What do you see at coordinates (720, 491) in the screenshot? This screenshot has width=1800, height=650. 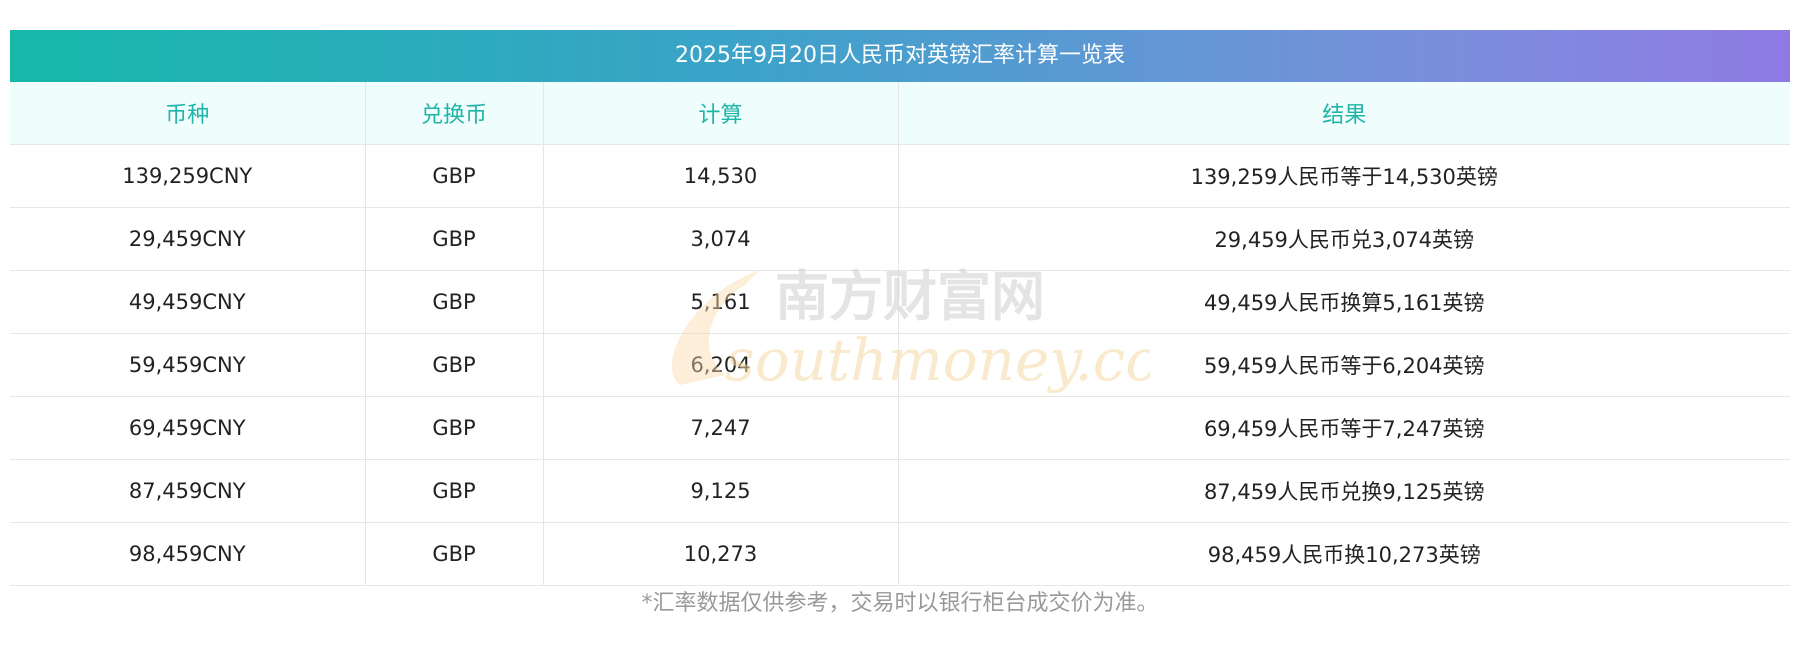 I see `cell-calculation: 9,125` at bounding box center [720, 491].